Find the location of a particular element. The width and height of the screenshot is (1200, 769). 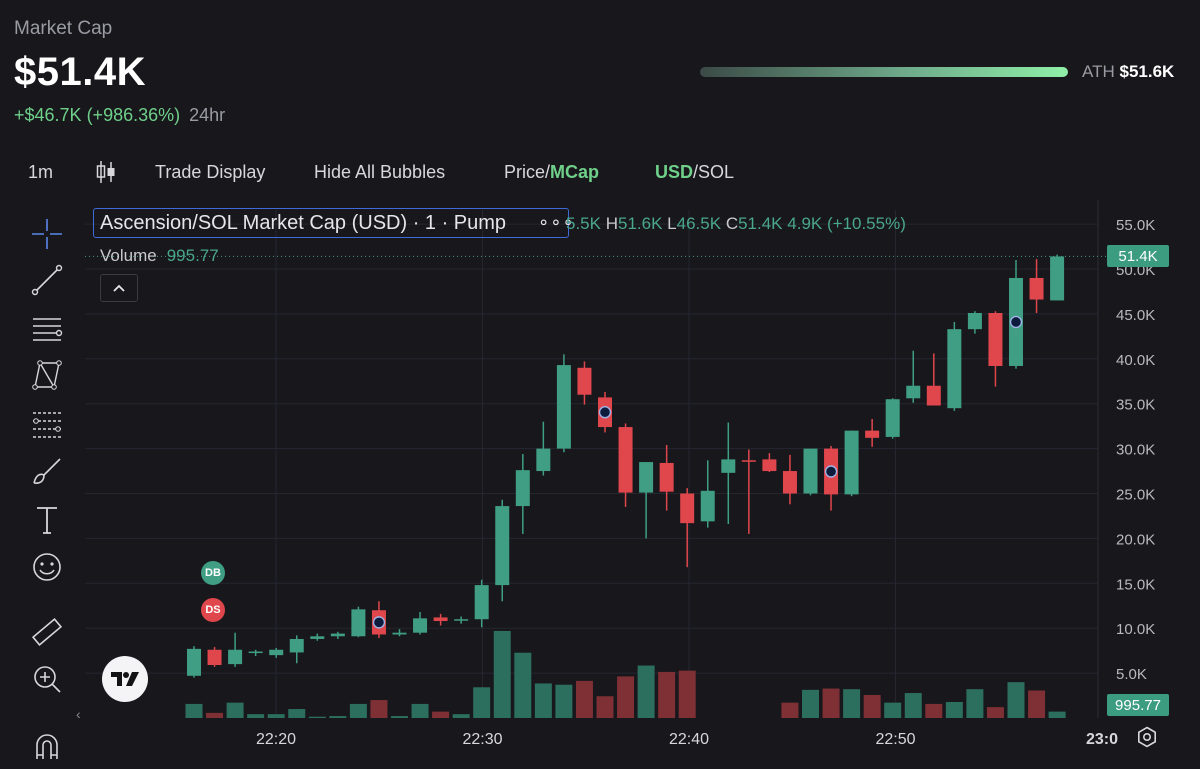

usd-label: USD is located at coordinates (674, 172).